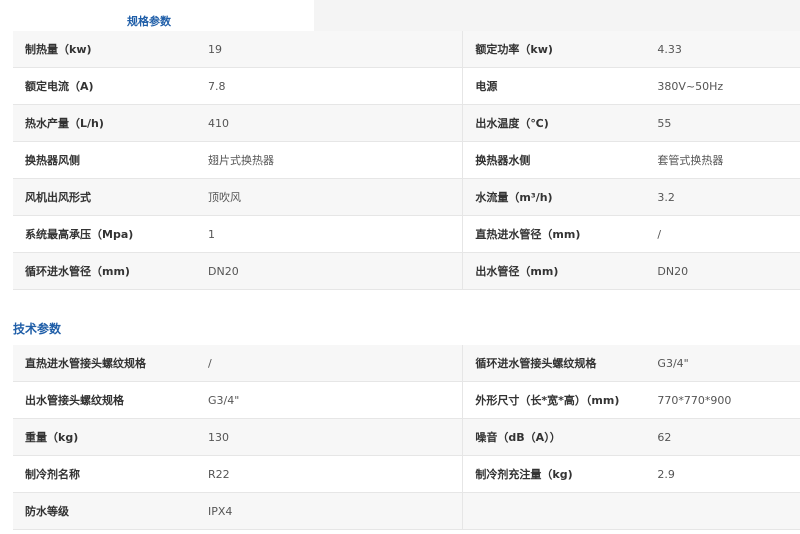  I want to click on param-value: 3.2, so click(666, 197).